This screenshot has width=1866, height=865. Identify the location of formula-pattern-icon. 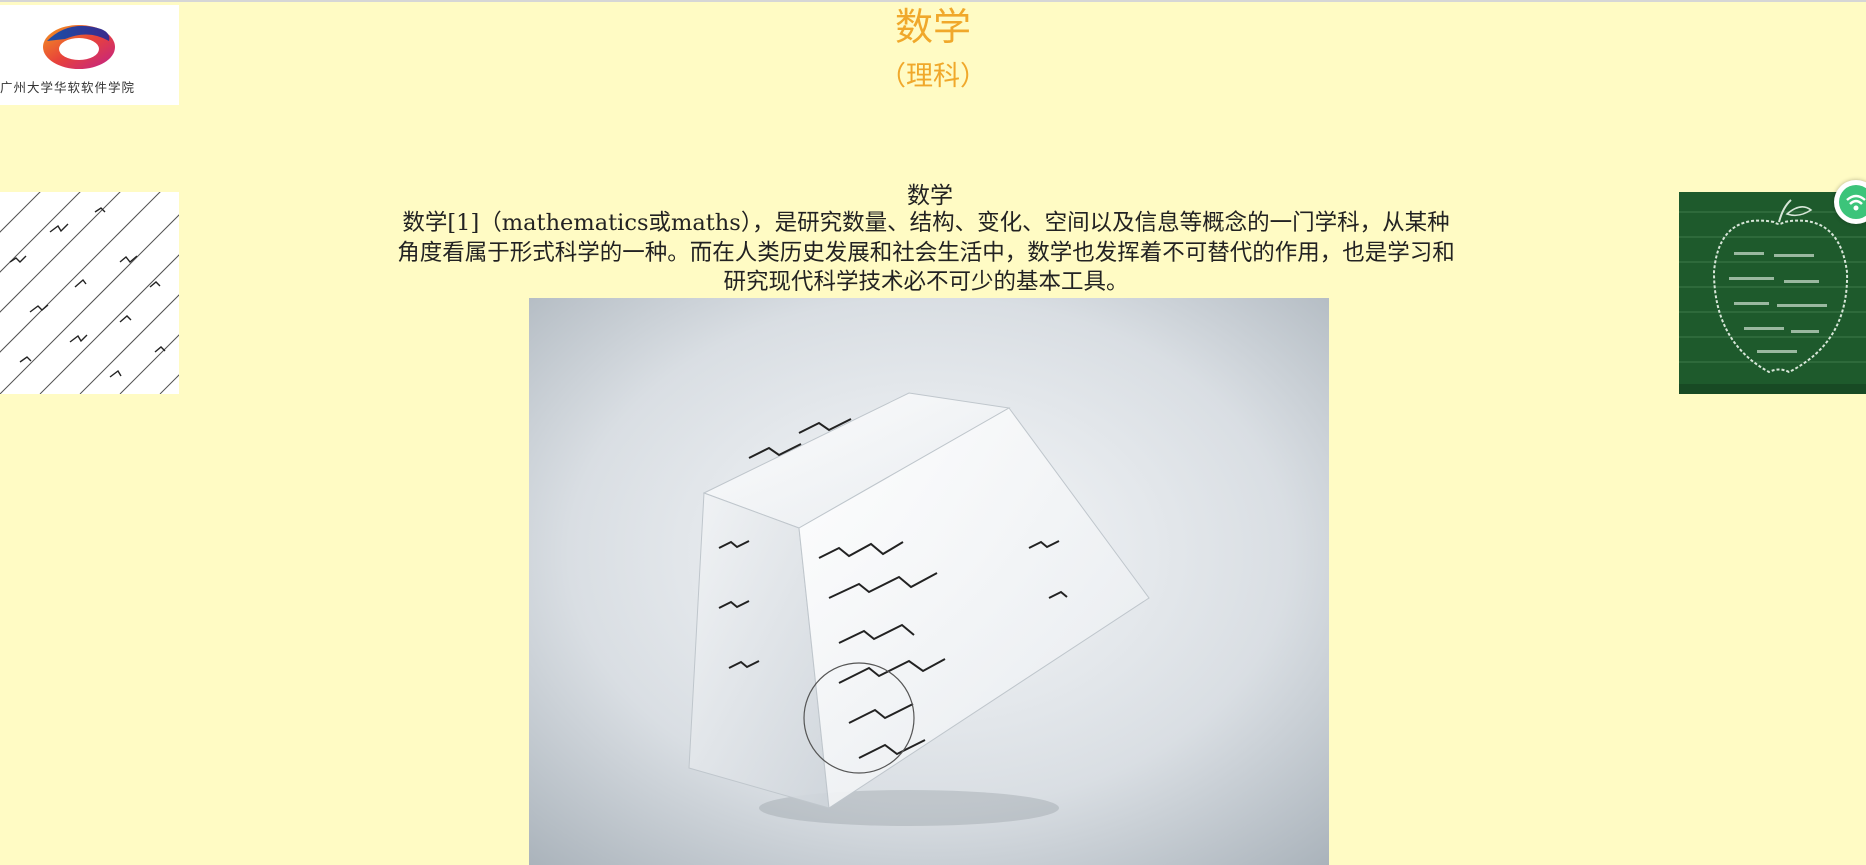
(89, 293).